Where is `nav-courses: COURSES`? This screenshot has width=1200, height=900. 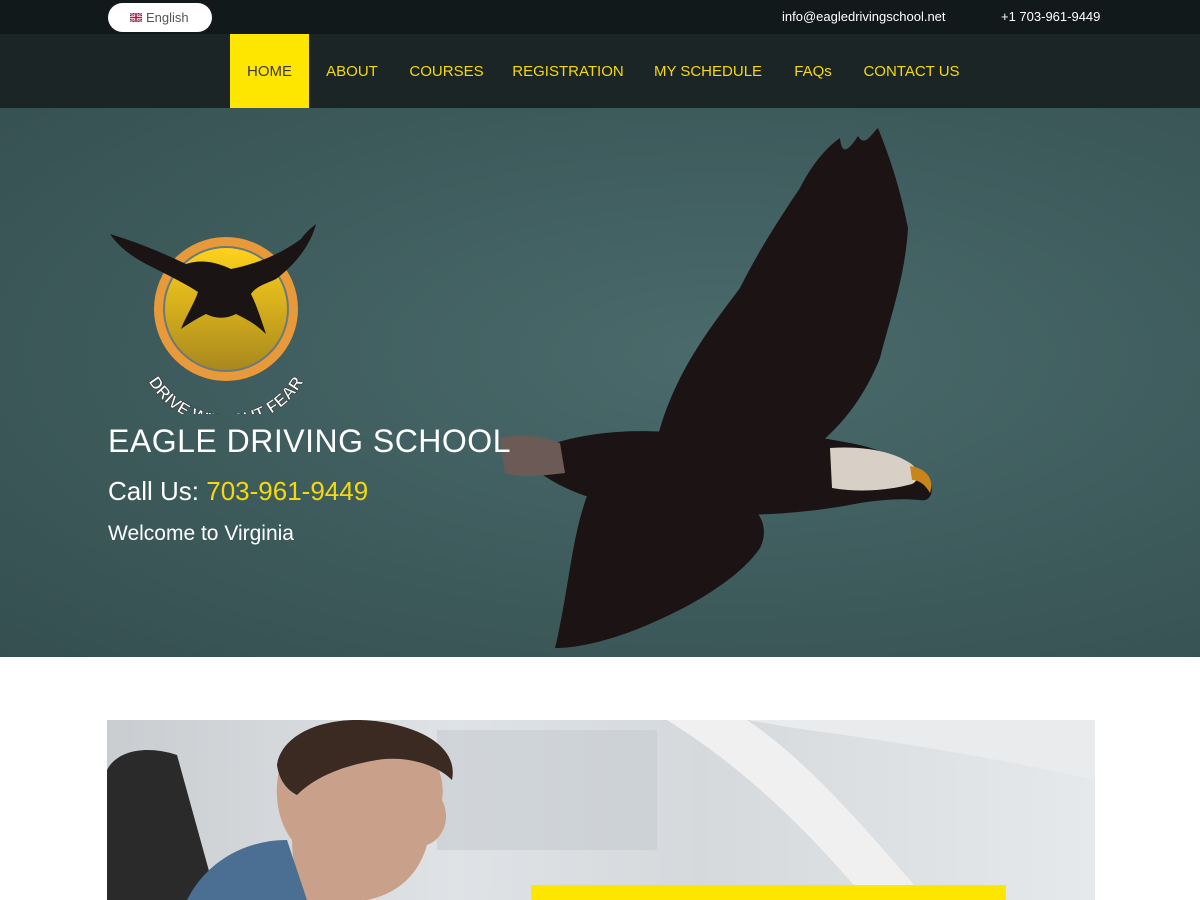
nav-courses: COURSES is located at coordinates (446, 71).